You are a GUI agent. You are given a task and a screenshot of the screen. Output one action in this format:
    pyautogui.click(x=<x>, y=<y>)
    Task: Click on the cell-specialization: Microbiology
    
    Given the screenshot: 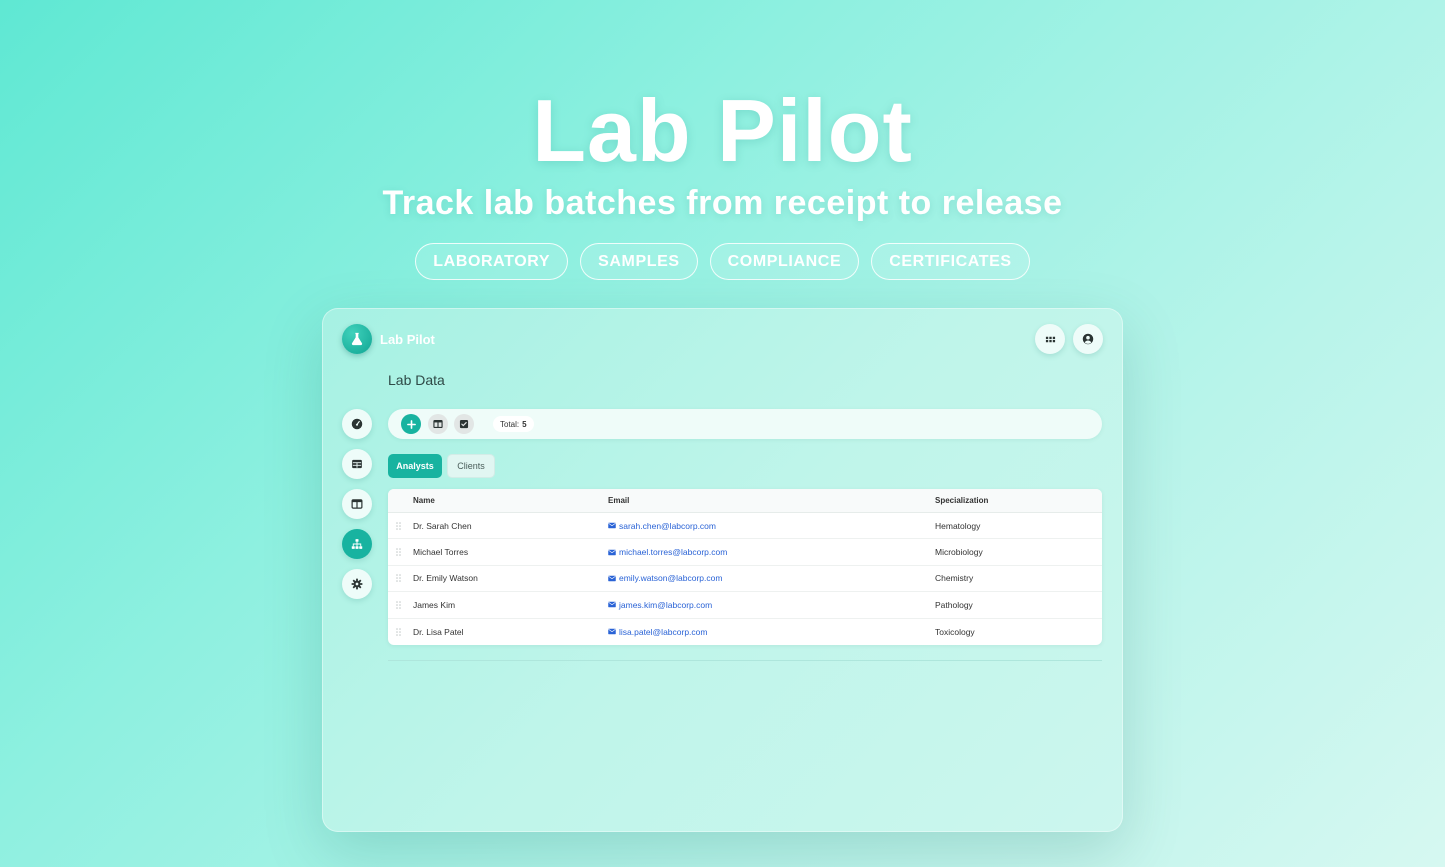 What is the action you would take?
    pyautogui.click(x=959, y=552)
    